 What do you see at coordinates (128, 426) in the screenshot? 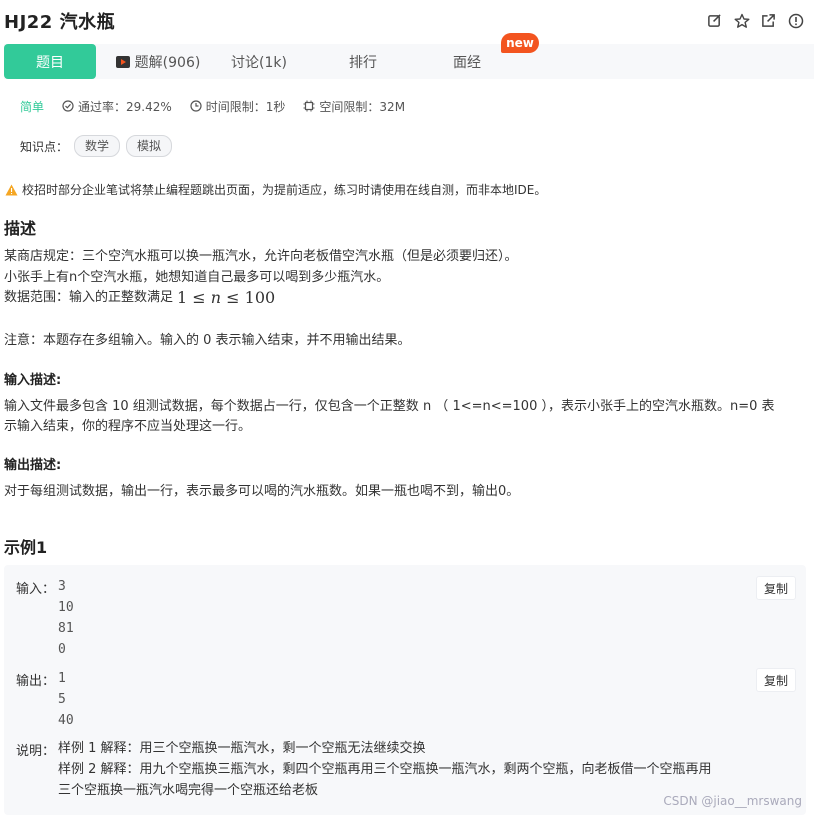
I see `input-desc-line-2: 示输入结束，你的程序不应当处理这一行。` at bounding box center [128, 426].